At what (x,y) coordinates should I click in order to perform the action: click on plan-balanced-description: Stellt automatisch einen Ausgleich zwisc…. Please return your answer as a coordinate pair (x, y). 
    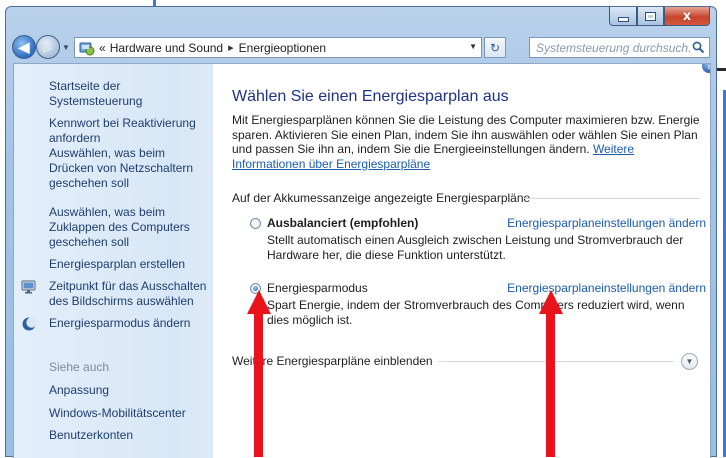
    Looking at the image, I should click on (475, 247).